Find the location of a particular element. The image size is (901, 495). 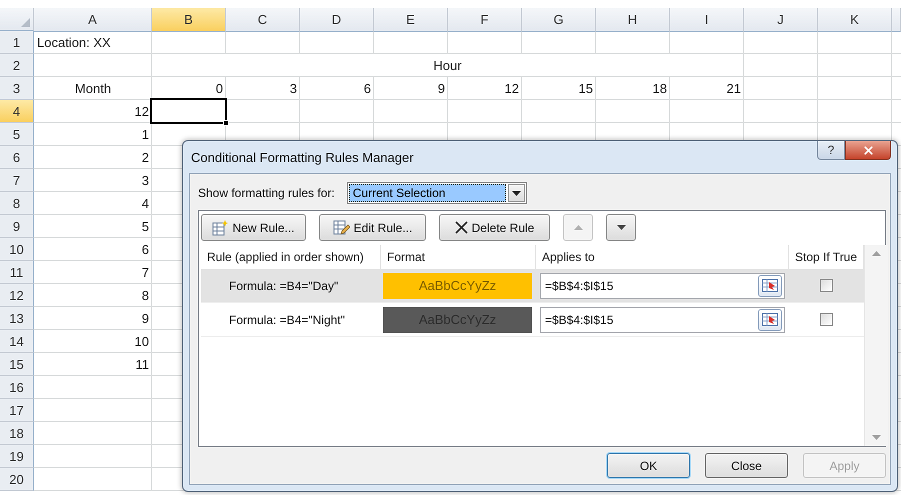

active-cell is located at coordinates (188, 111).